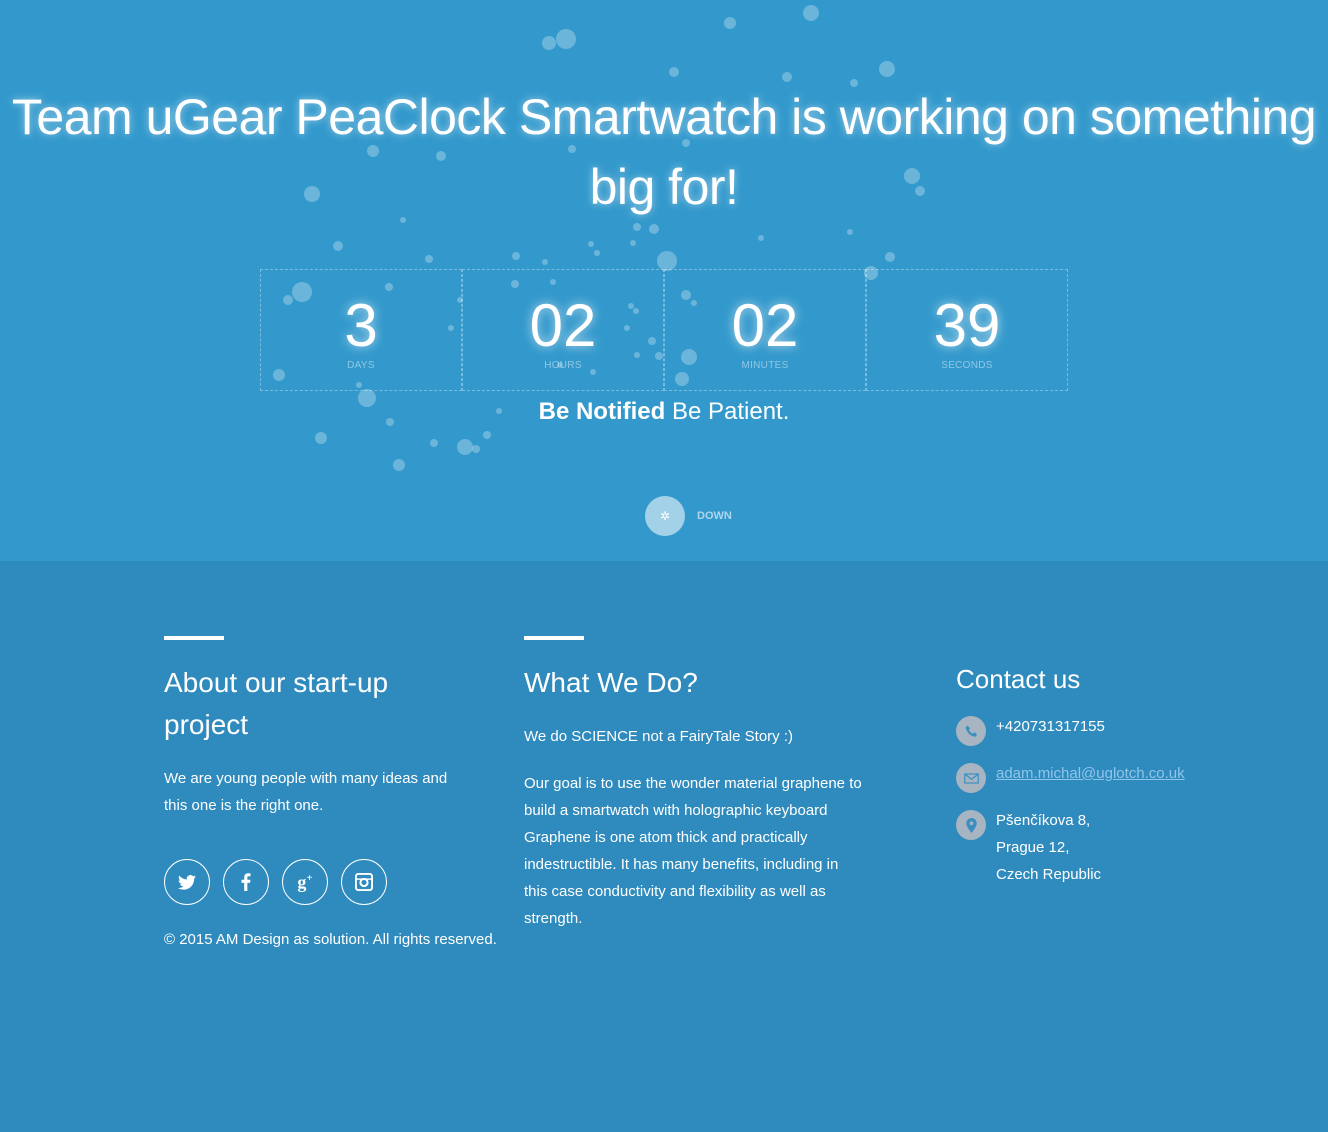  I want to click on countdown-seconds-label: SECONDS, so click(967, 365).